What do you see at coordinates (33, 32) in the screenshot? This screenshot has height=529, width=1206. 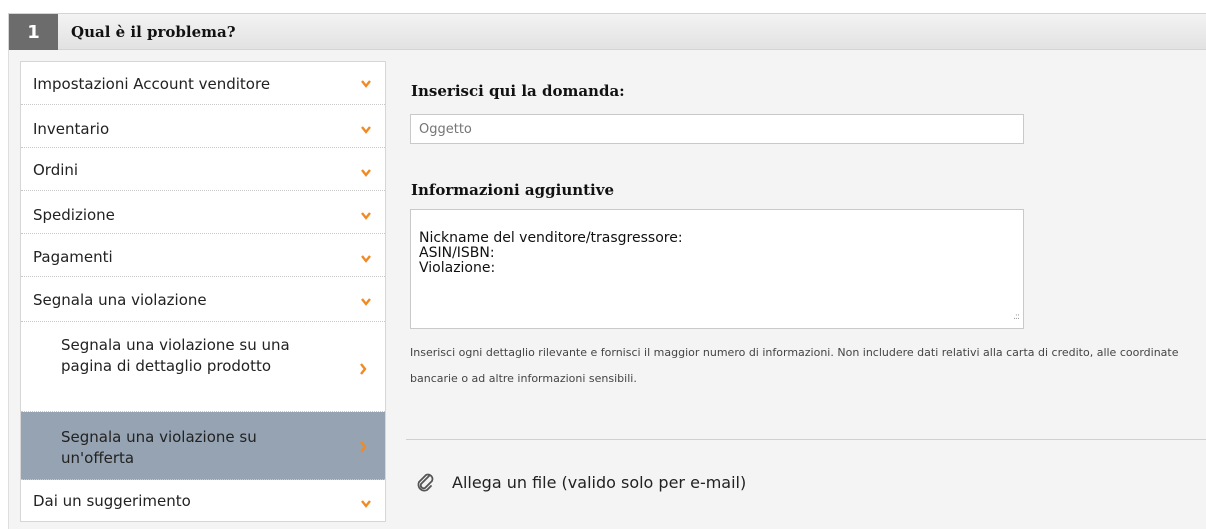 I see `step-number: 1` at bounding box center [33, 32].